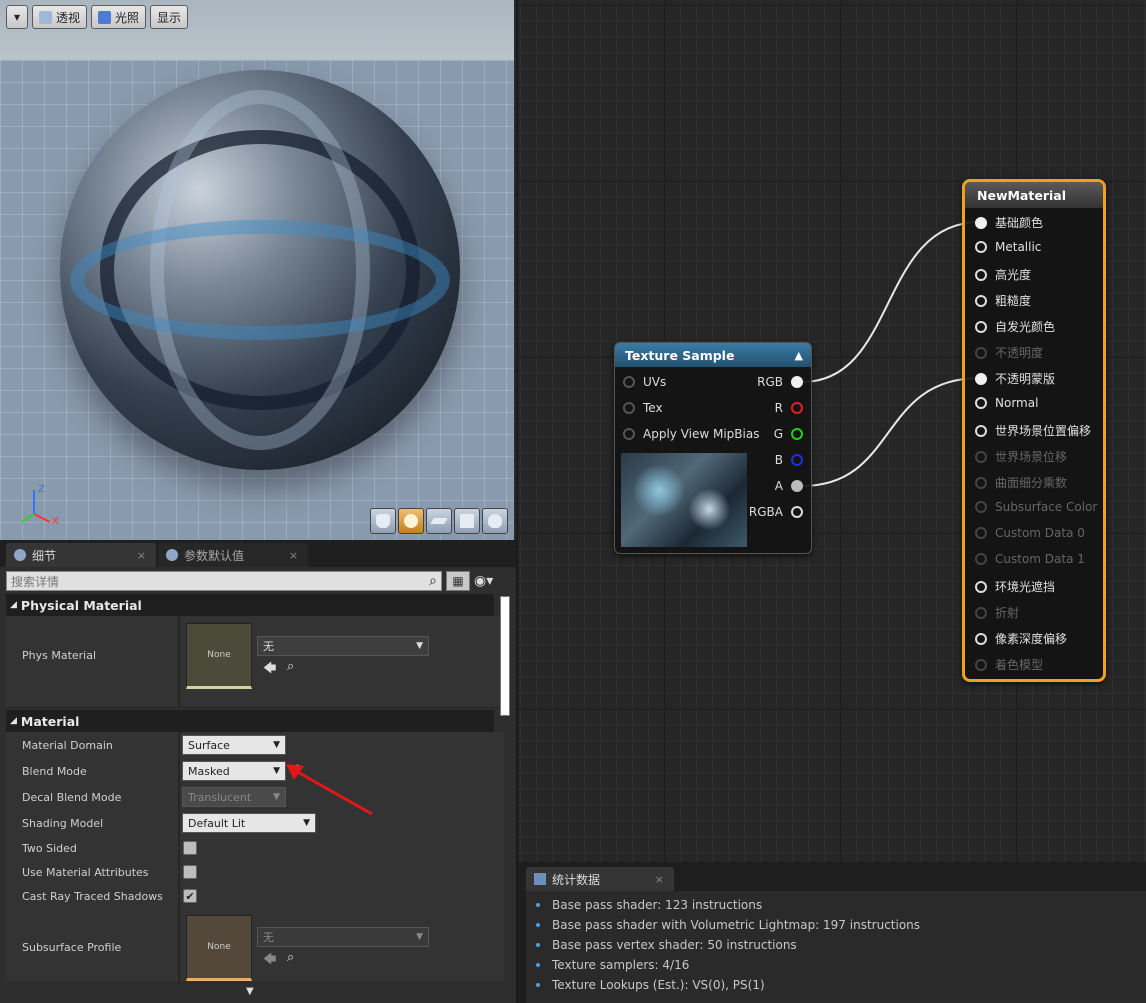 The width and height of the screenshot is (1146, 1003). I want to click on collapse-triangle-icon: ▲, so click(799, 355).